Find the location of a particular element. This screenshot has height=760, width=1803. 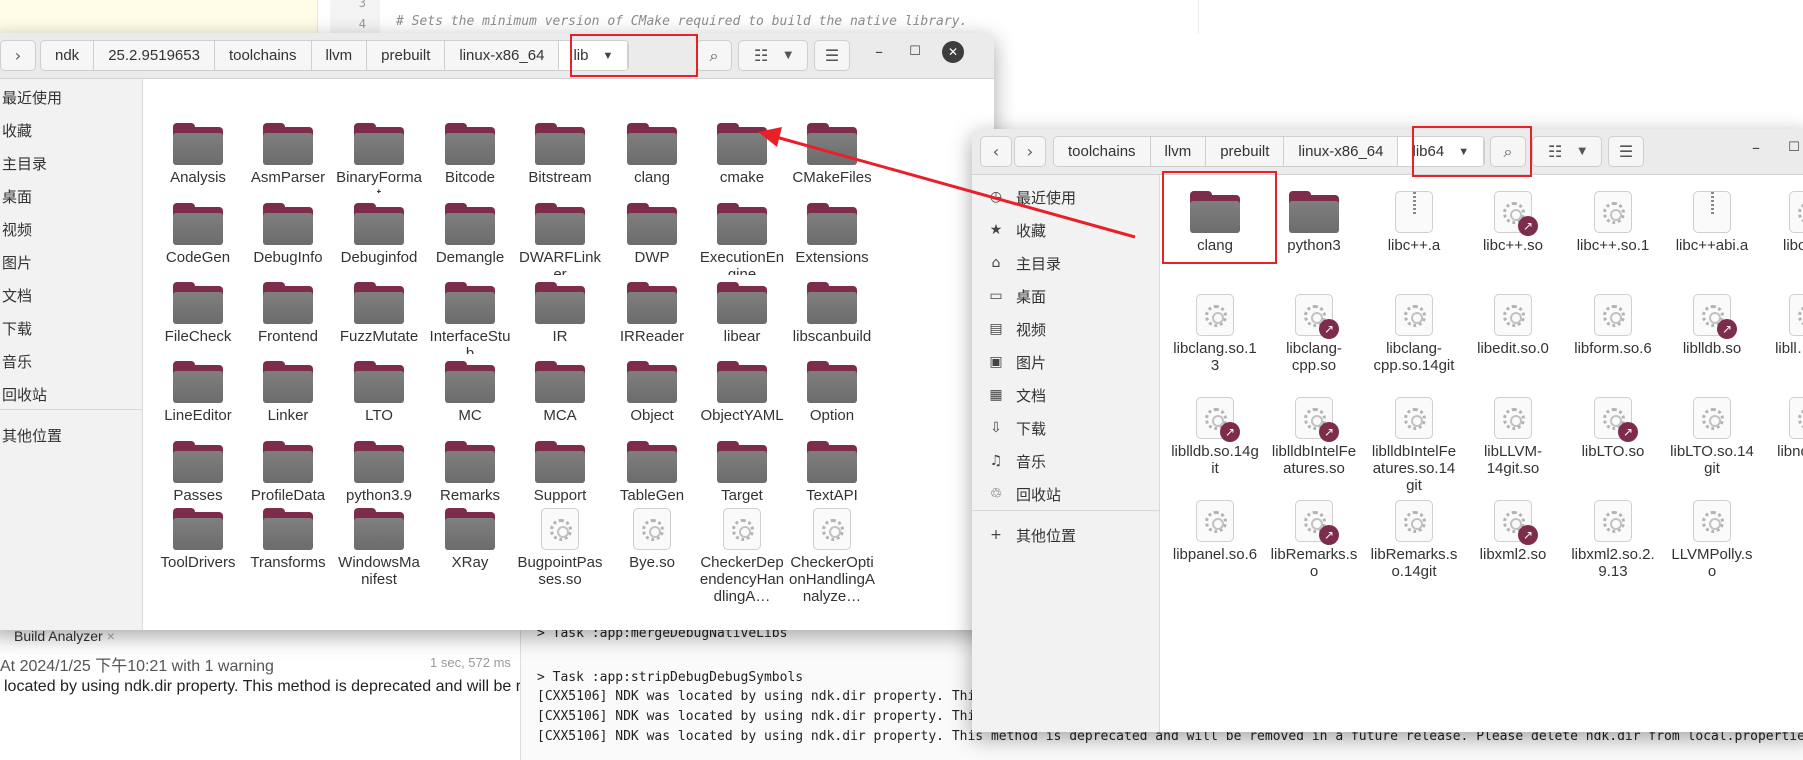

file-item-tablegen: TableGen is located at coordinates (652, 472).